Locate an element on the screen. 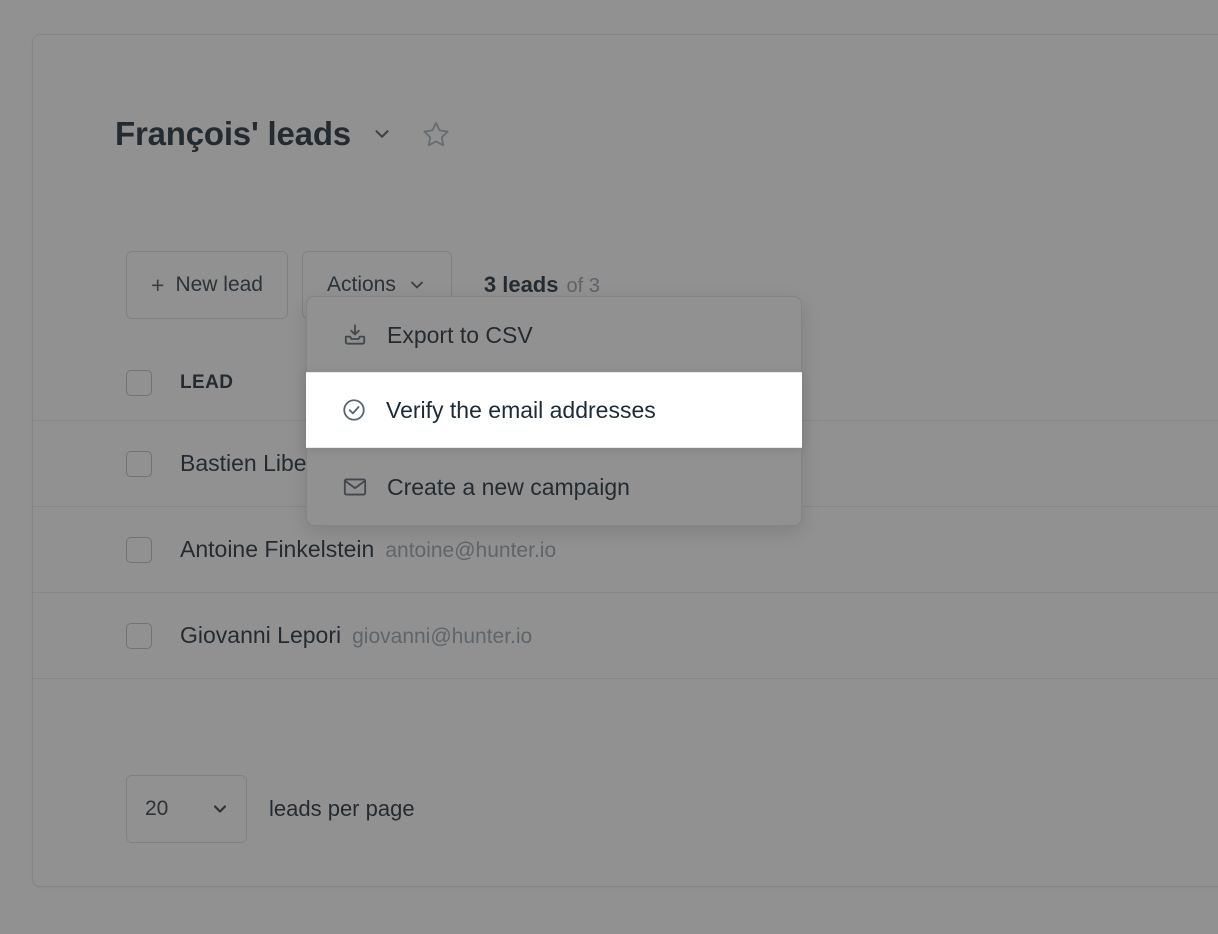 The image size is (1218, 934). menu-item-label: Verify the email addresses is located at coordinates (521, 409).